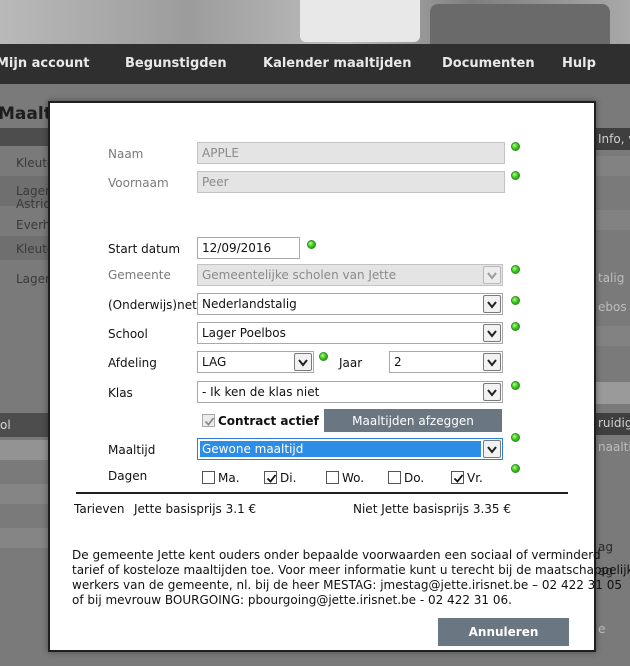  What do you see at coordinates (446, 362) in the screenshot?
I see `jaar-select: 2` at bounding box center [446, 362].